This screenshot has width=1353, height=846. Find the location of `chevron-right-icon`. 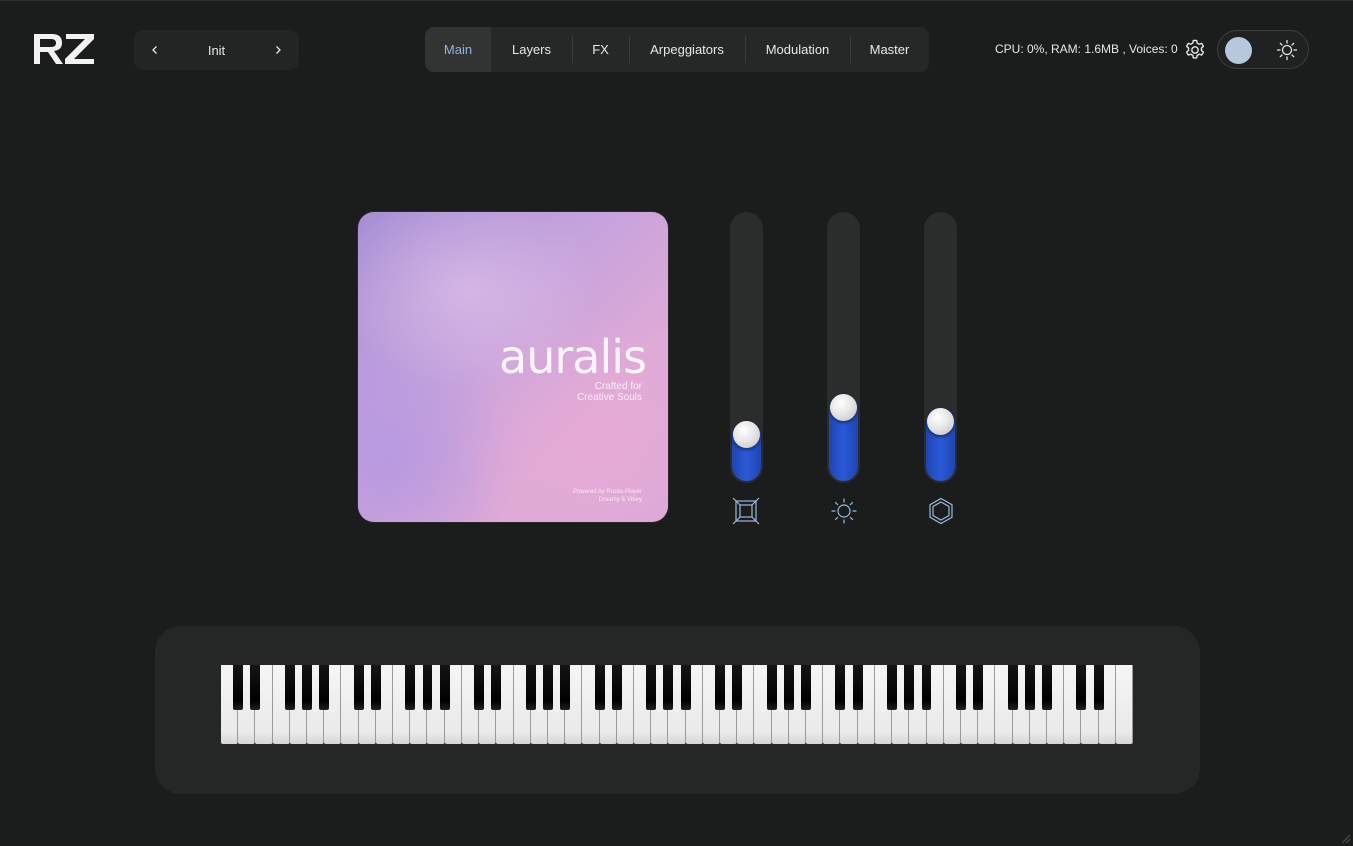

chevron-right-icon is located at coordinates (278, 50).